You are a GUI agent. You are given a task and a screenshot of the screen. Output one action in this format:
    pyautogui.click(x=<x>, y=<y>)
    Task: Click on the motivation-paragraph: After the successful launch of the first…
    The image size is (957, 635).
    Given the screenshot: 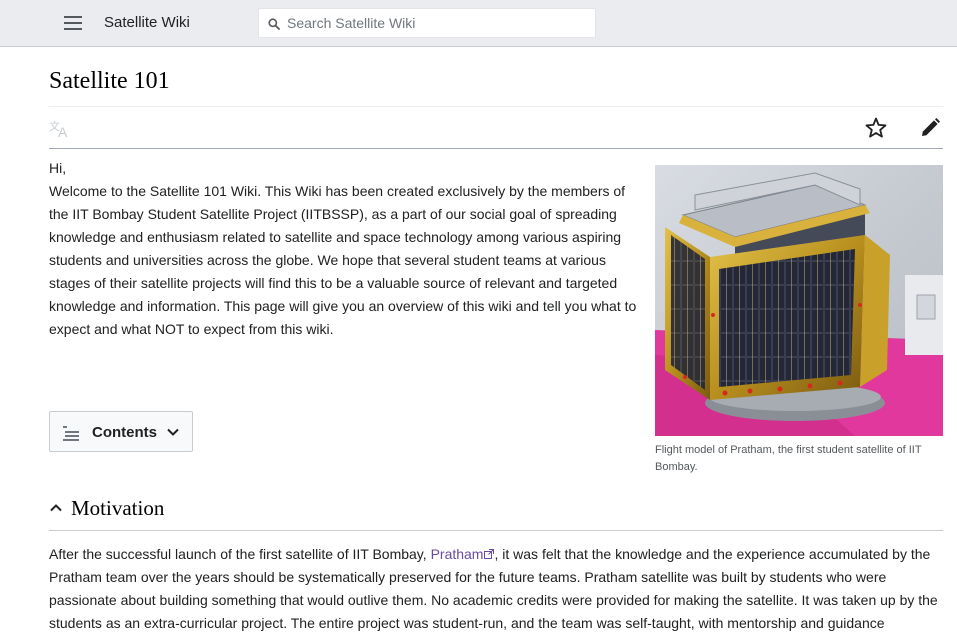 What is the action you would take?
    pyautogui.click(x=496, y=589)
    